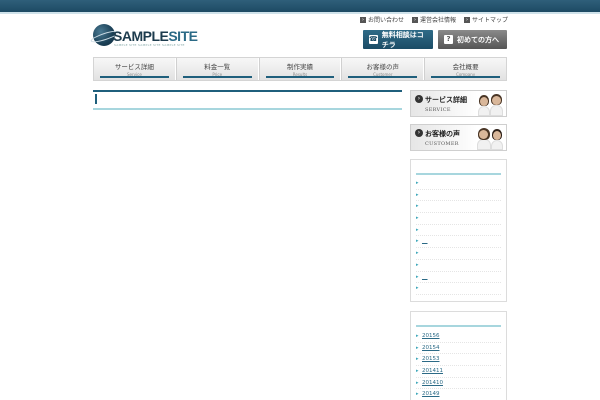  What do you see at coordinates (458, 384) in the screenshot?
I see `archive-item: 201410` at bounding box center [458, 384].